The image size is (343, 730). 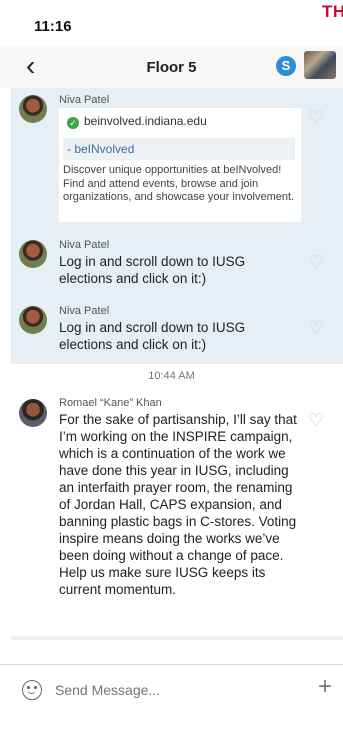 I want to click on timestamp: 10:44 AM, so click(x=171, y=376).